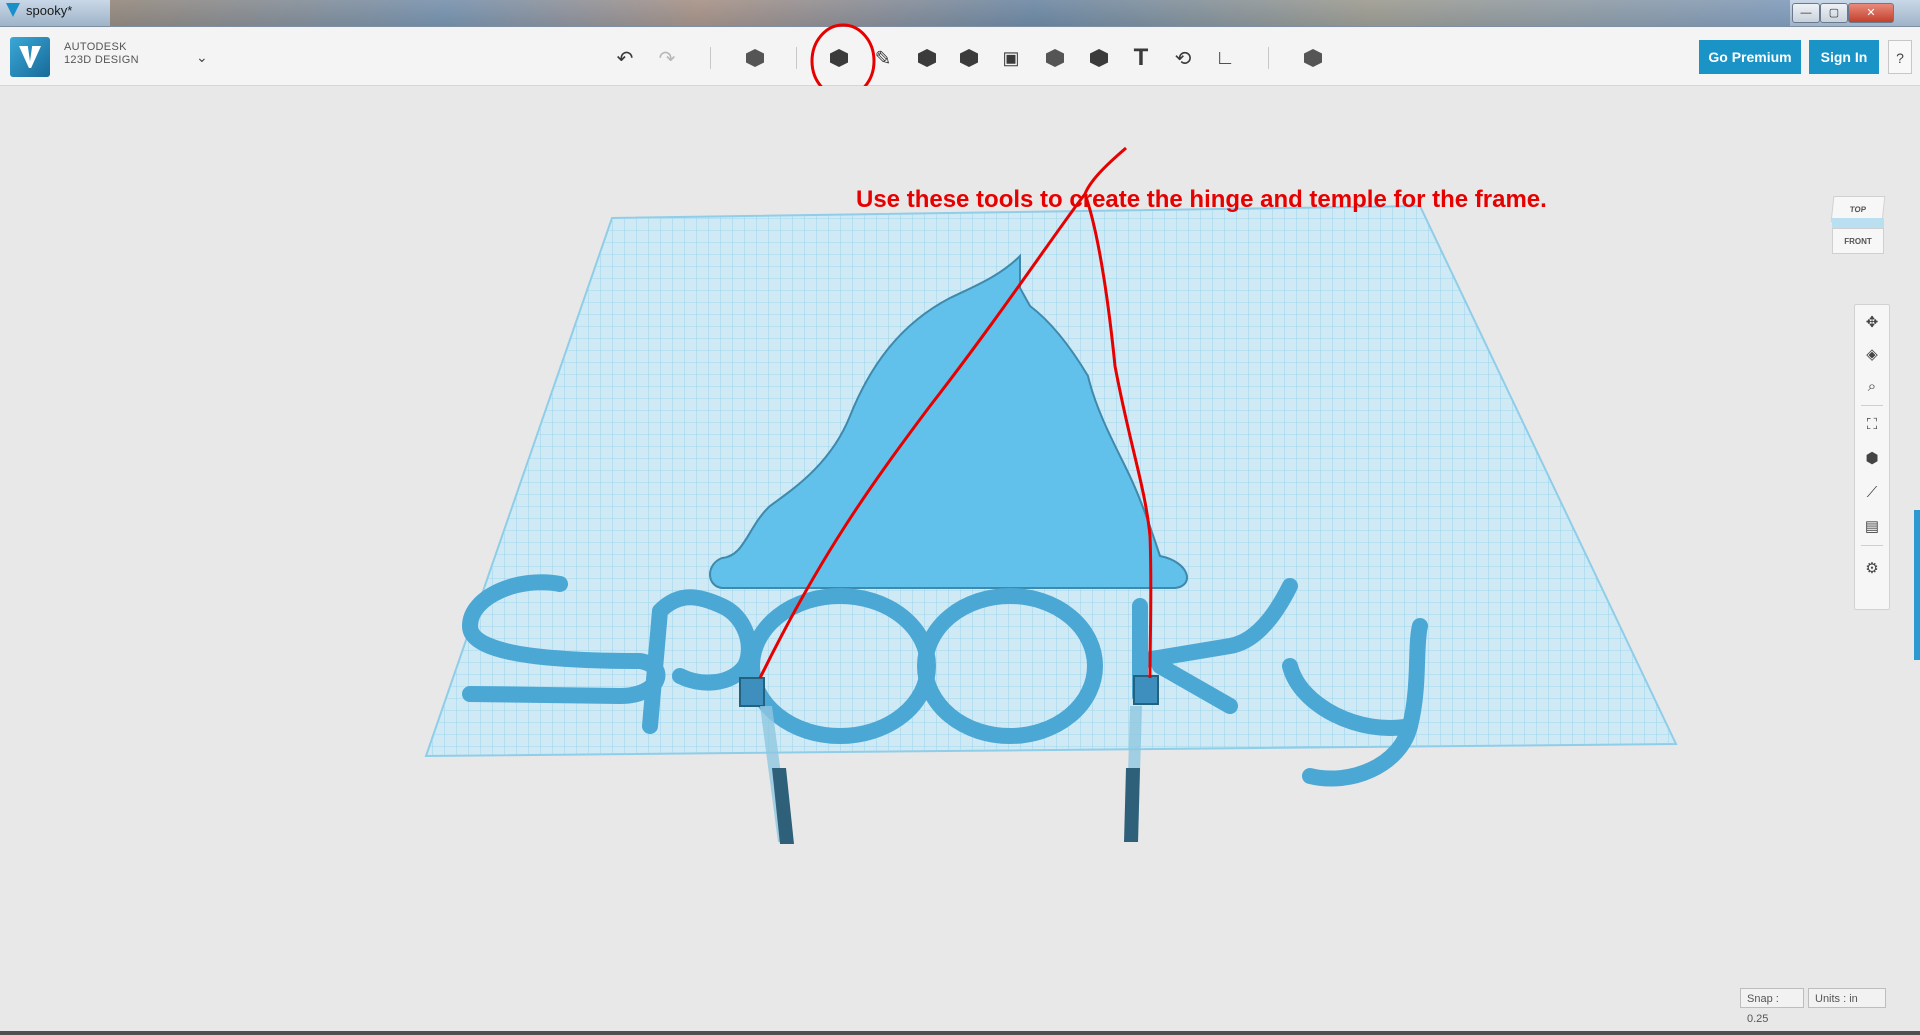  I want to click on window-title-text: spooky*, so click(49, 10).